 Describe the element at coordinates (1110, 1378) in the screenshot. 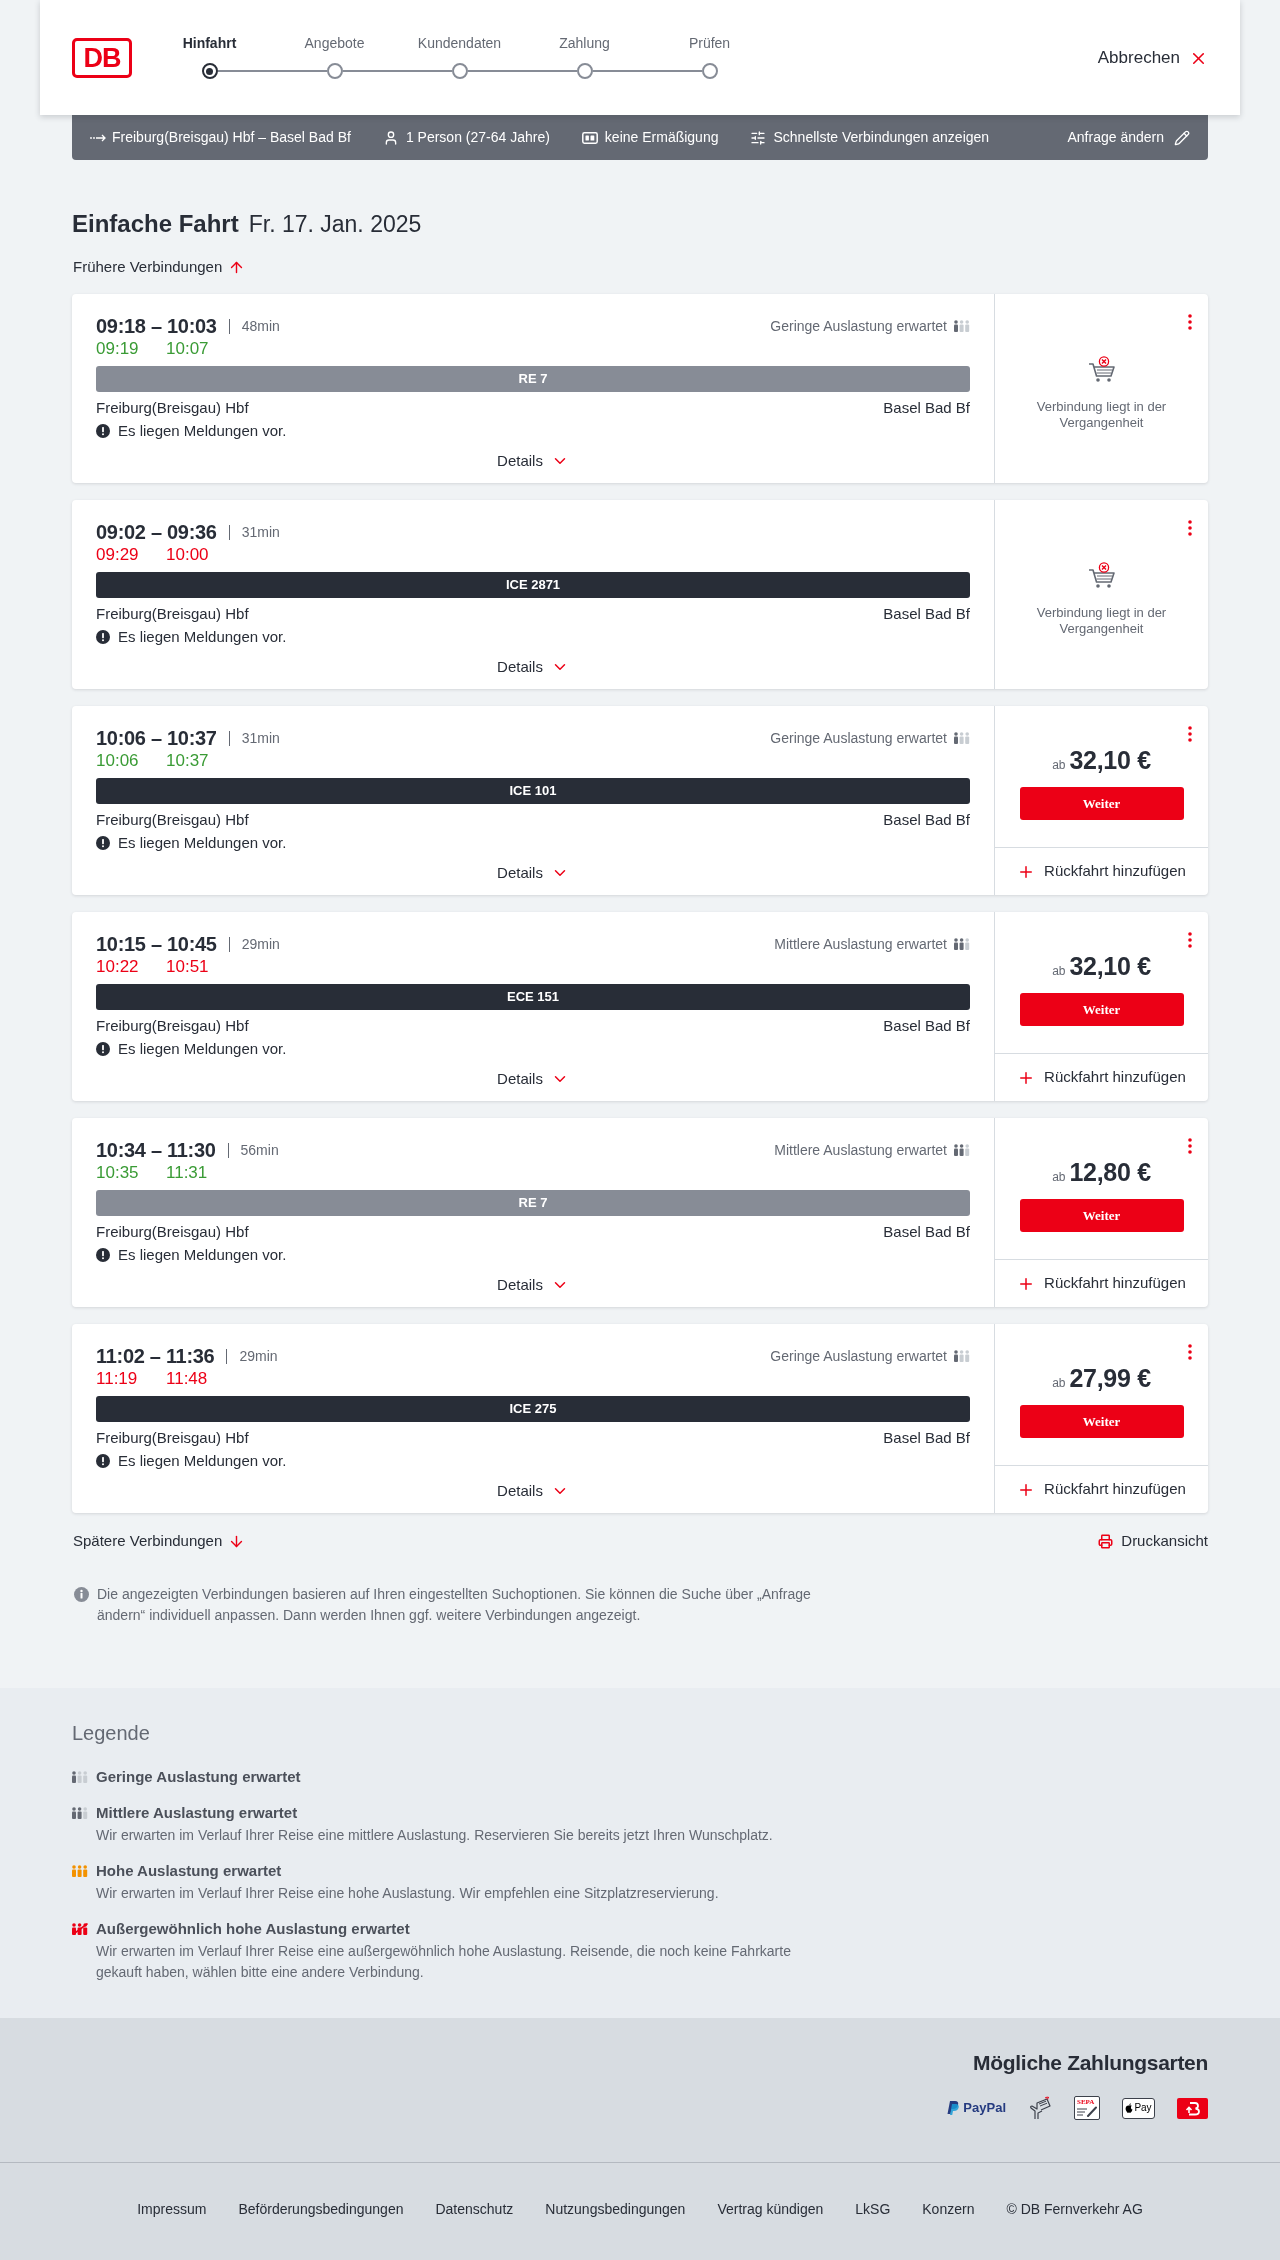

I see `price-text: 27,99 €` at that location.